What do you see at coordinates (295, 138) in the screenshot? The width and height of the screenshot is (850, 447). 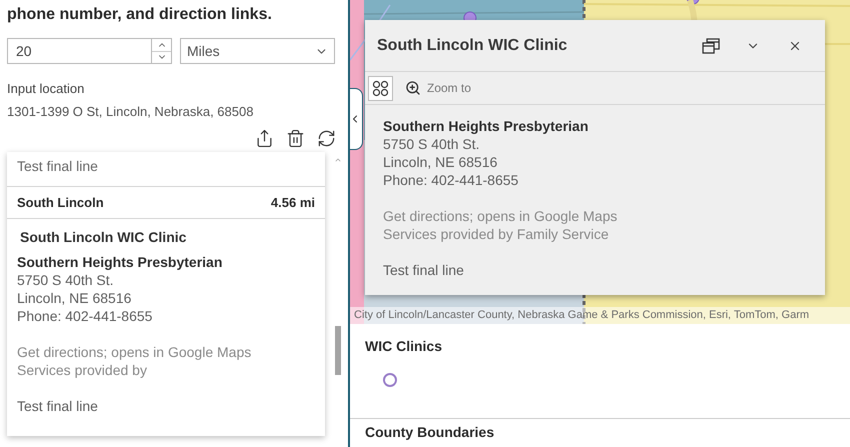 I see `delete-icon` at bounding box center [295, 138].